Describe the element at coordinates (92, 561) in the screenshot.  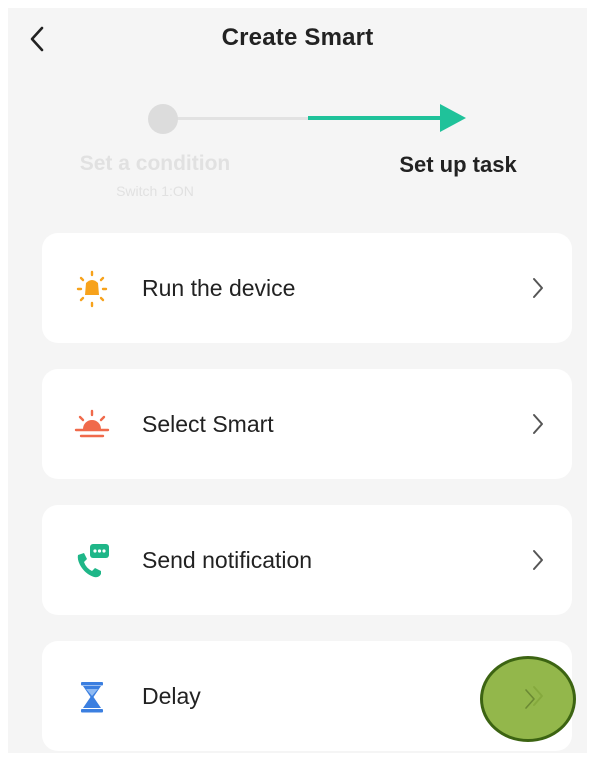
I see `phone-message-icon` at that location.